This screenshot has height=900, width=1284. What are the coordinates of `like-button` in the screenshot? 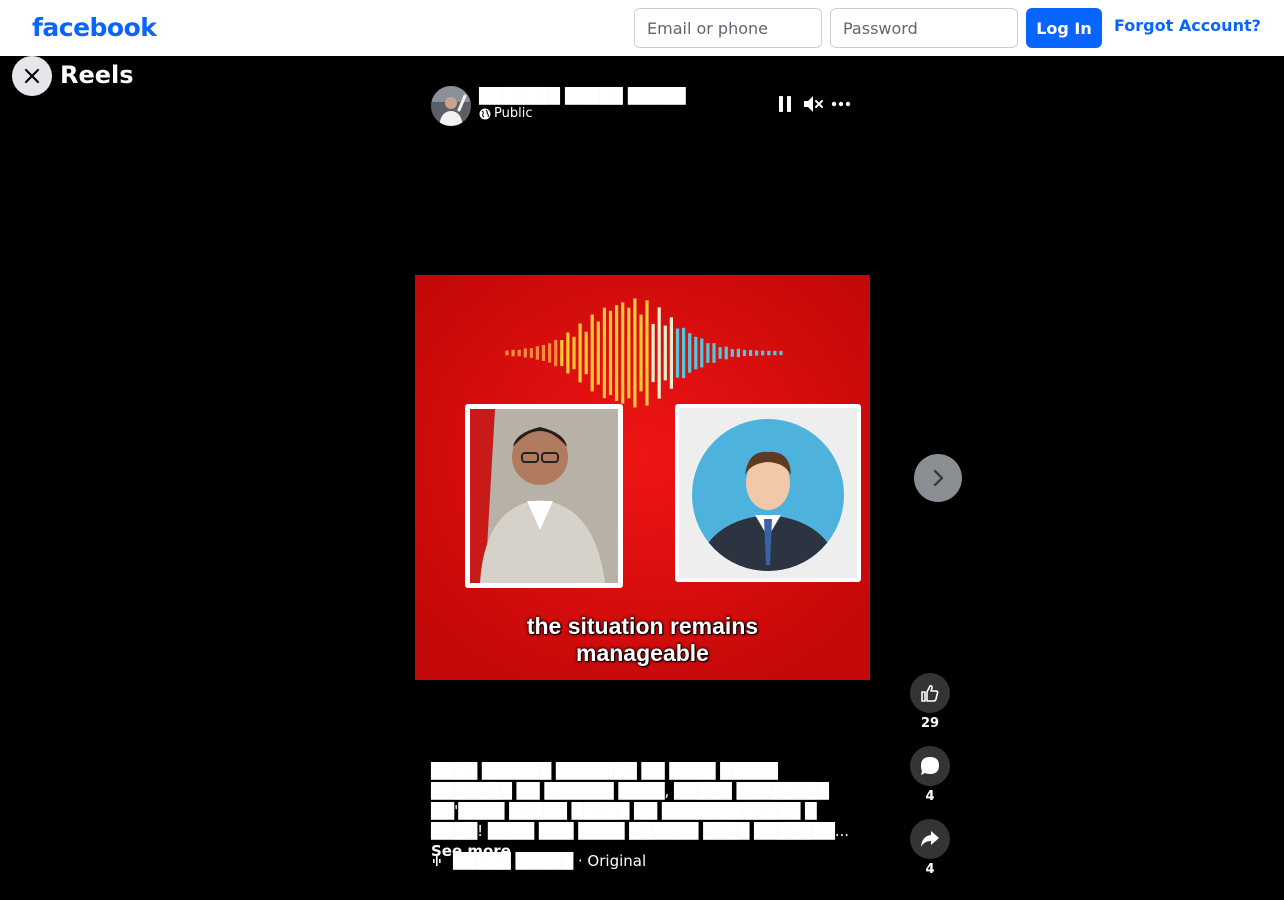 It's located at (930, 693).